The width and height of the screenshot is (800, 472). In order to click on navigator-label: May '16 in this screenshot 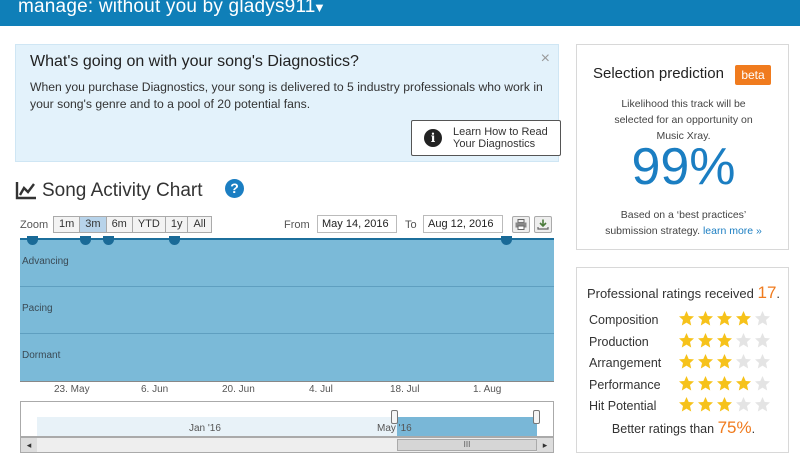, I will do `click(394, 428)`.